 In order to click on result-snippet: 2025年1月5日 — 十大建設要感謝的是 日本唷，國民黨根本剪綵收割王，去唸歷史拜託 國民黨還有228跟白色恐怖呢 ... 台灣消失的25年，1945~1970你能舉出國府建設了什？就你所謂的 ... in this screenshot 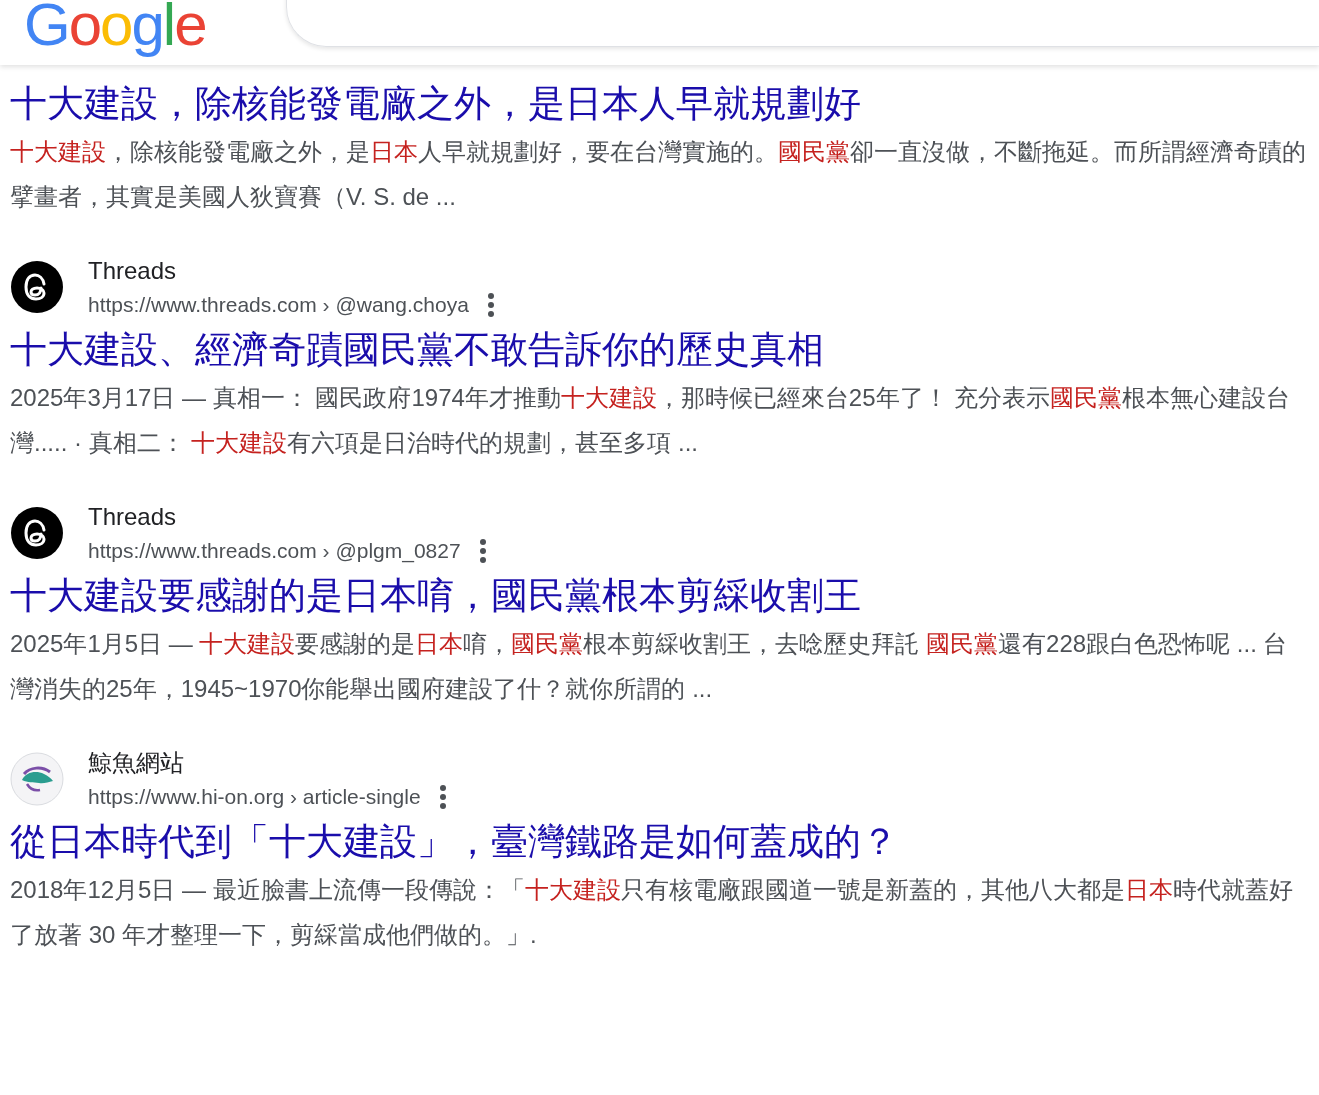, I will do `click(649, 666)`.